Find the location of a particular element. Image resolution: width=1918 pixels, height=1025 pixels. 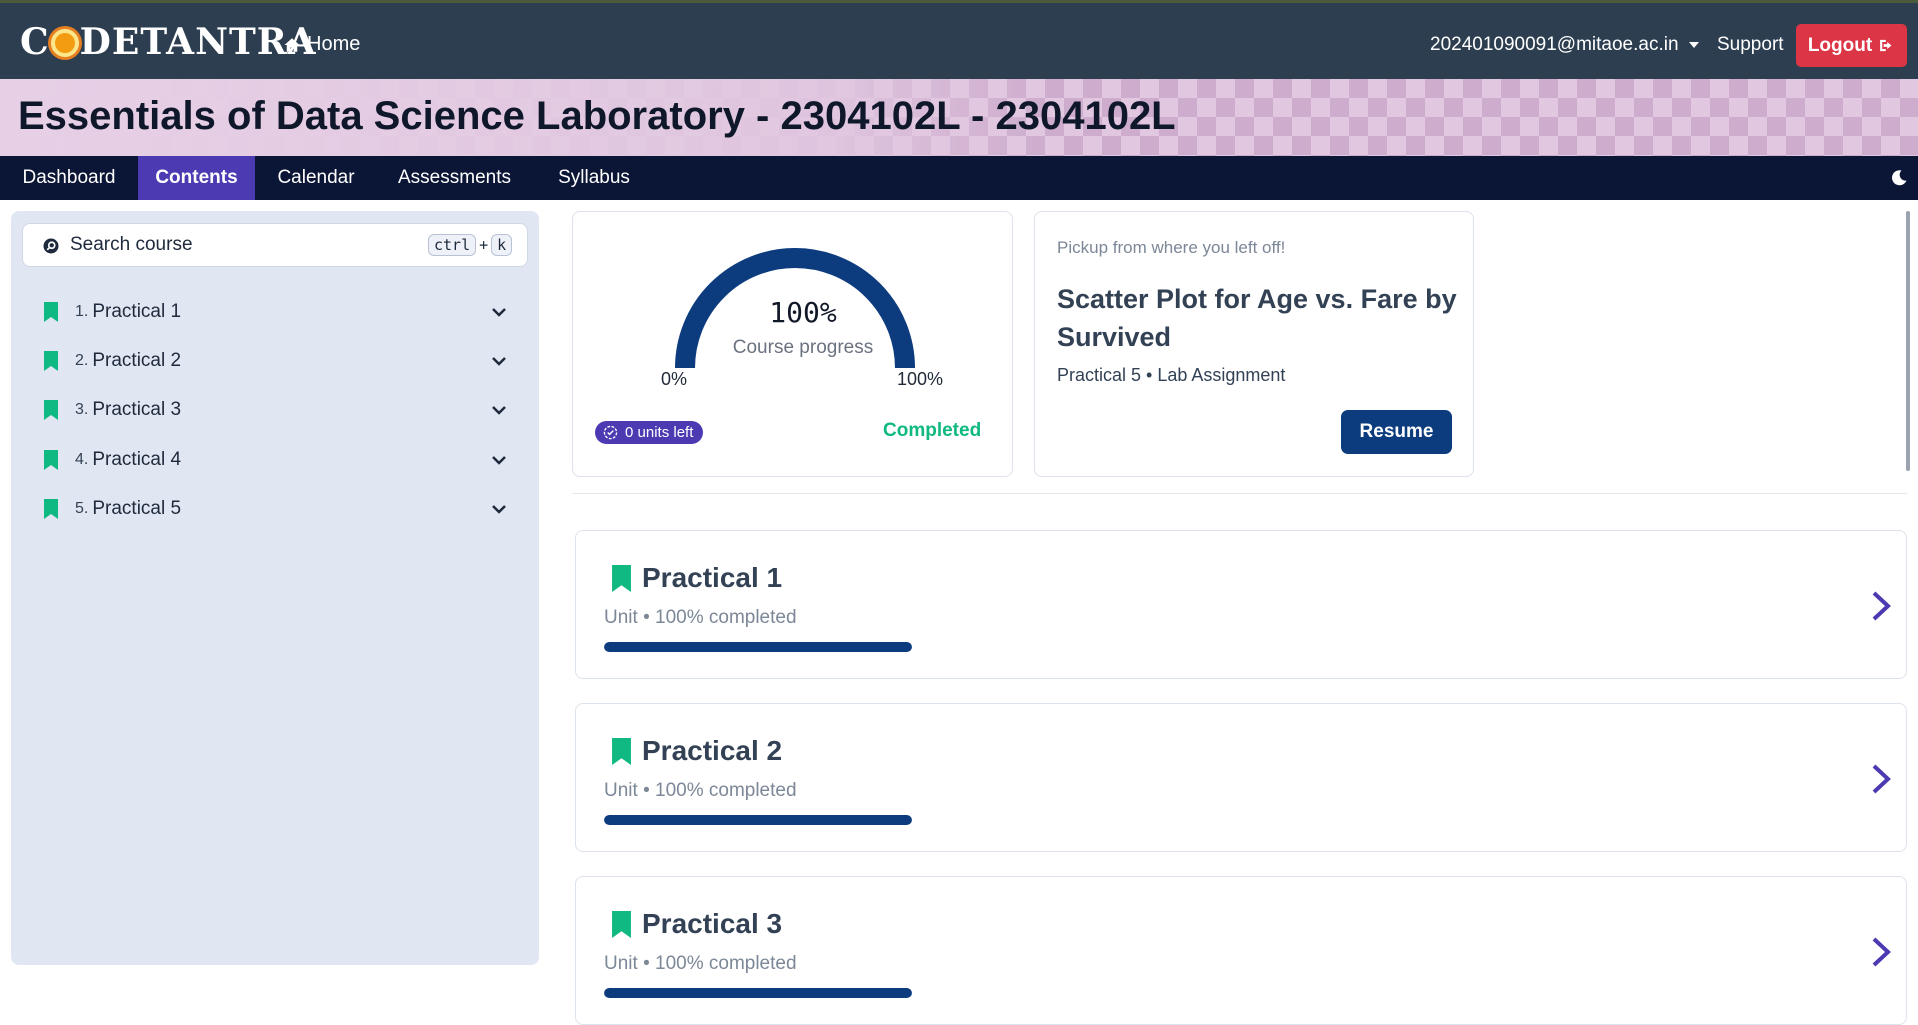

tab-assessments: Assessments is located at coordinates (454, 178).